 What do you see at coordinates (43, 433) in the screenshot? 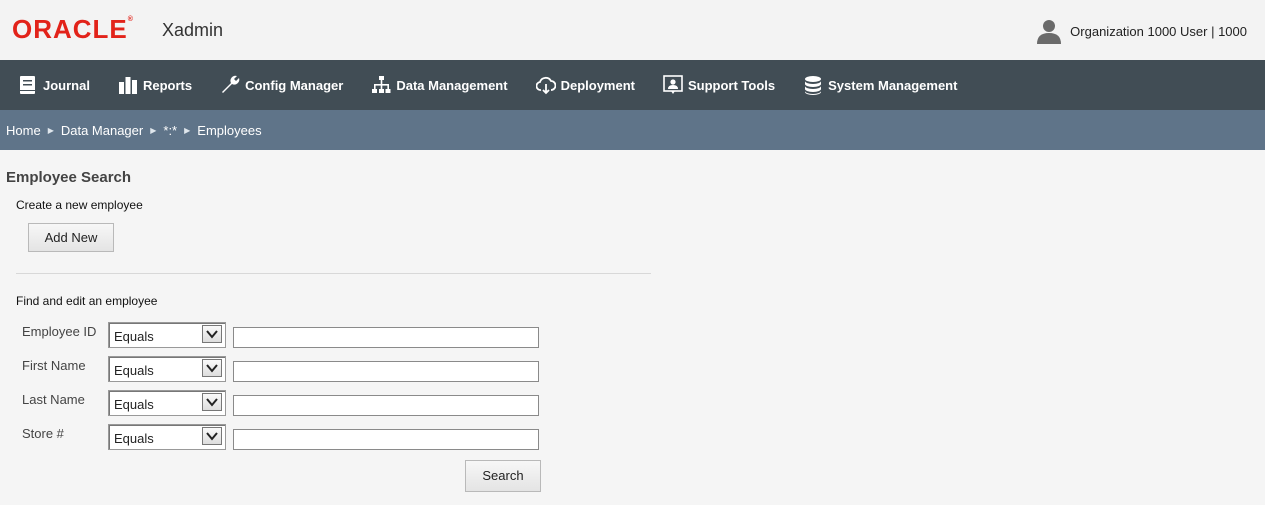
I see `field-label: Store #` at bounding box center [43, 433].